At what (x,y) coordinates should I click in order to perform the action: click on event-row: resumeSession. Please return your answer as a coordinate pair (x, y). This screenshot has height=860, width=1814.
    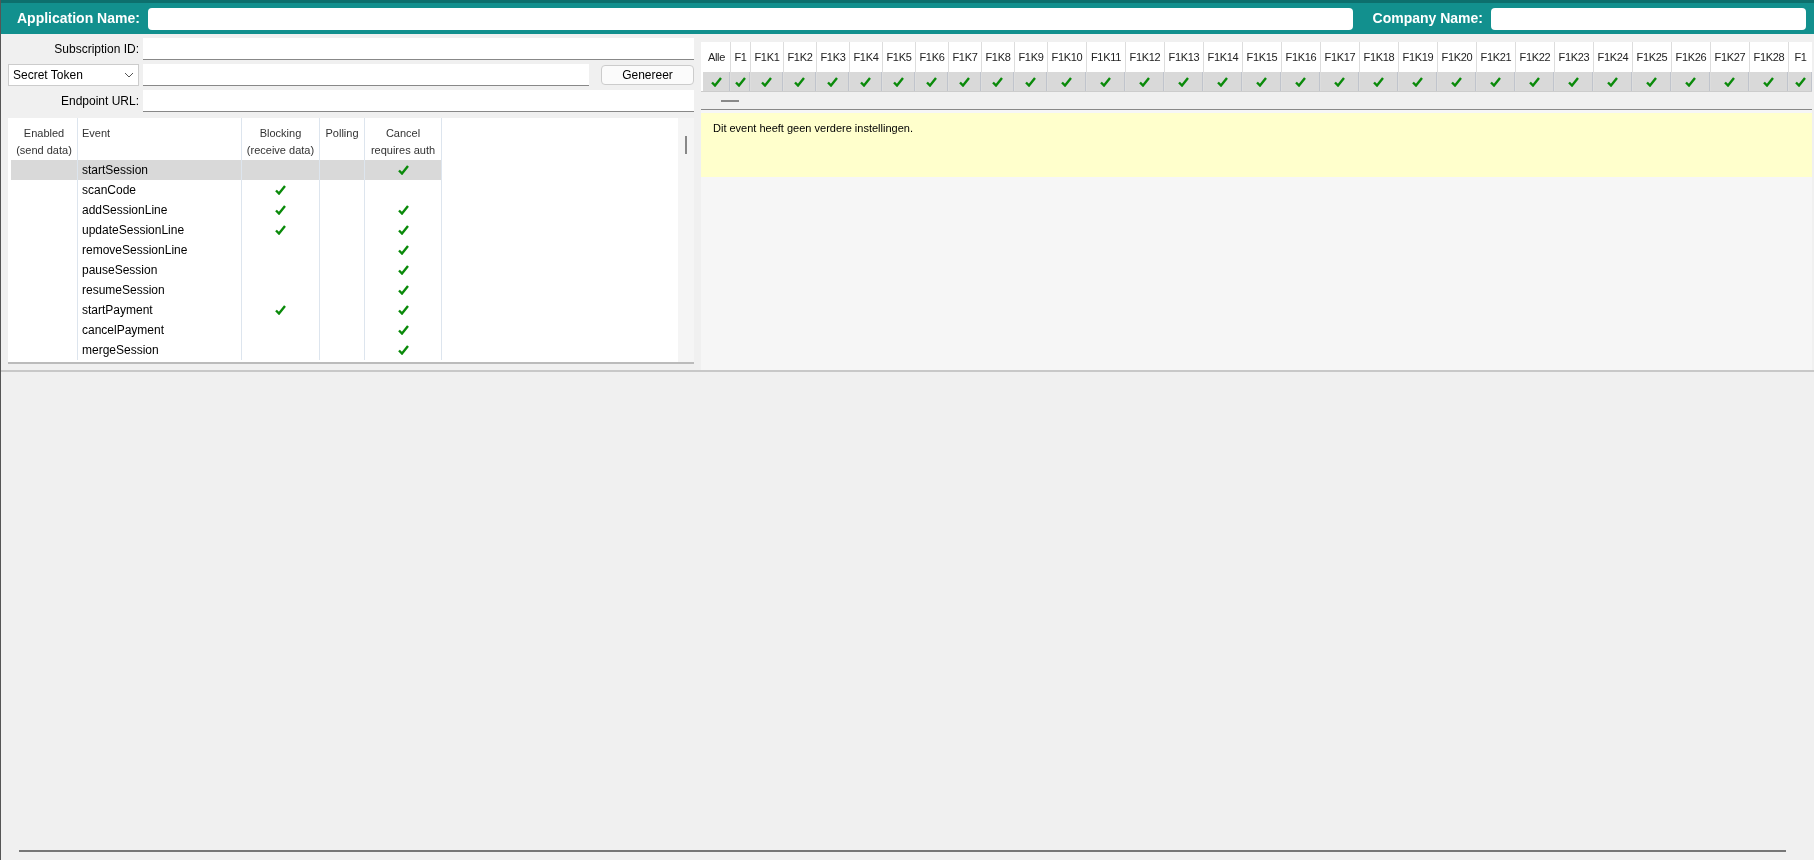
    Looking at the image, I should click on (226, 290).